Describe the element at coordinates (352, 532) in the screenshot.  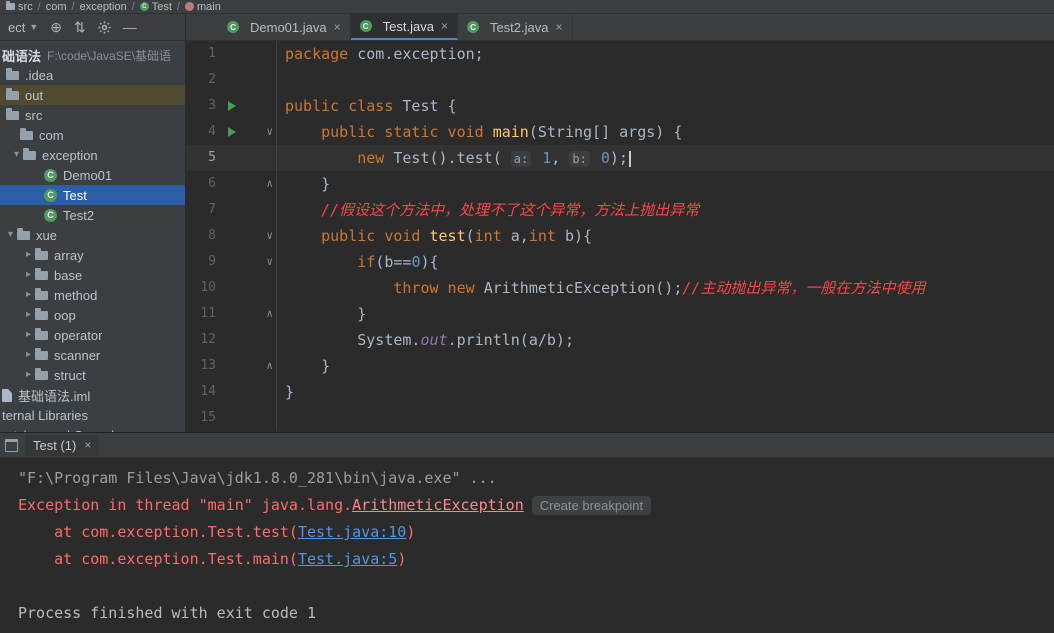
I see `stack-trace-link: Test.java:10` at that location.